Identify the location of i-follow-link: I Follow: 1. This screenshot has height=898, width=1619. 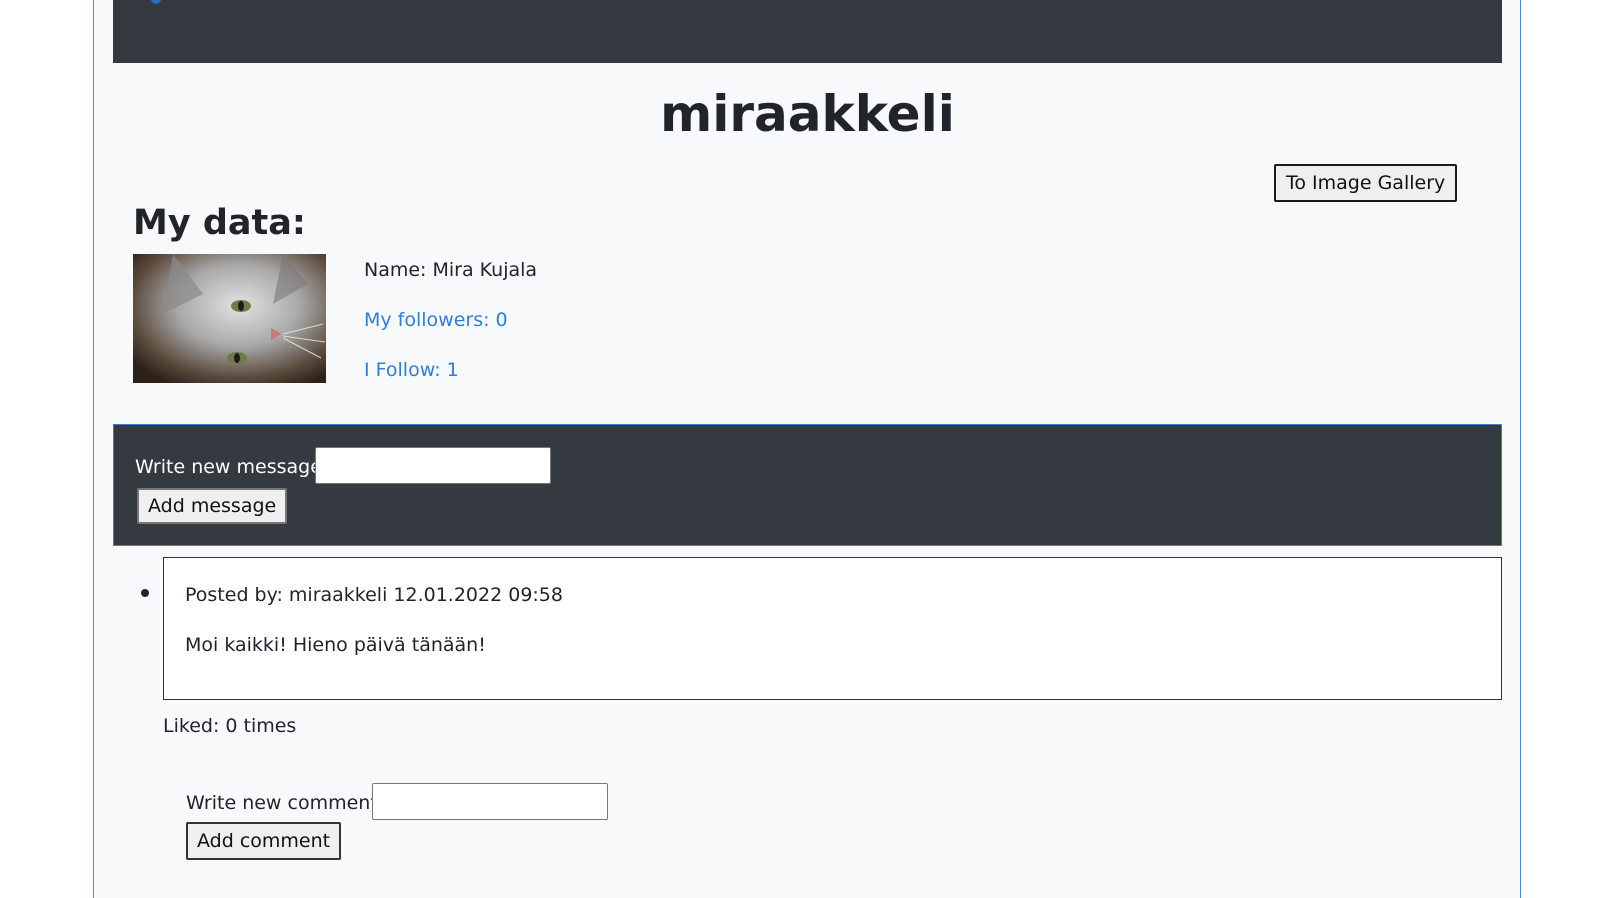
(411, 370).